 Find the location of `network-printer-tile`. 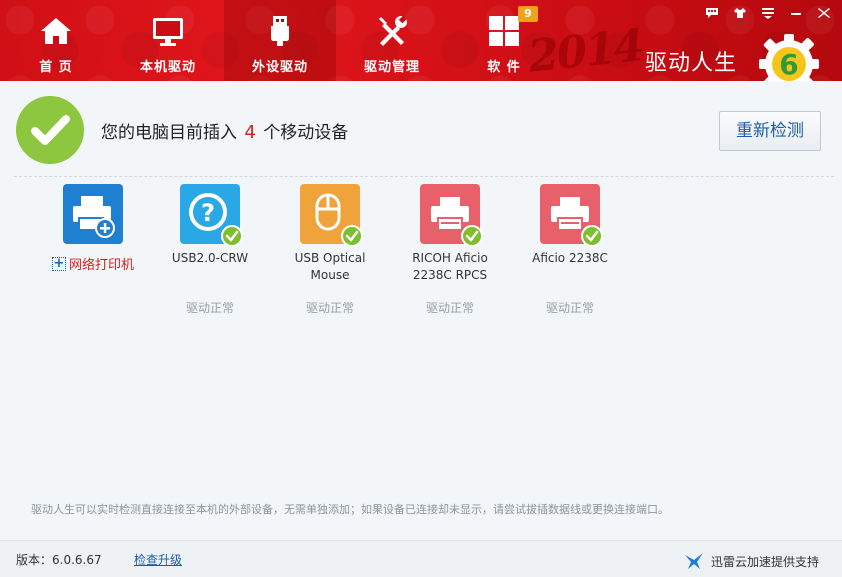

network-printer-tile is located at coordinates (93, 214).